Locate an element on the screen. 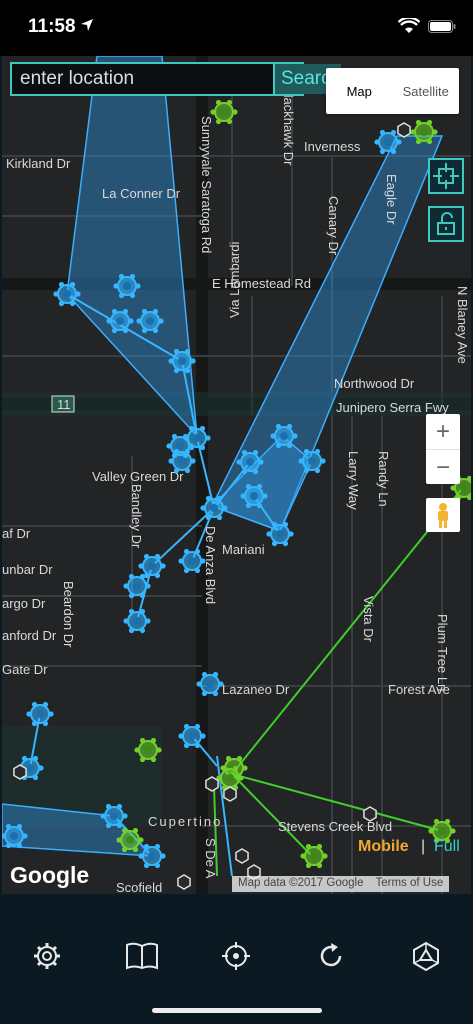 The width and height of the screenshot is (473, 1024). zoom-in-button: + is located at coordinates (443, 431).